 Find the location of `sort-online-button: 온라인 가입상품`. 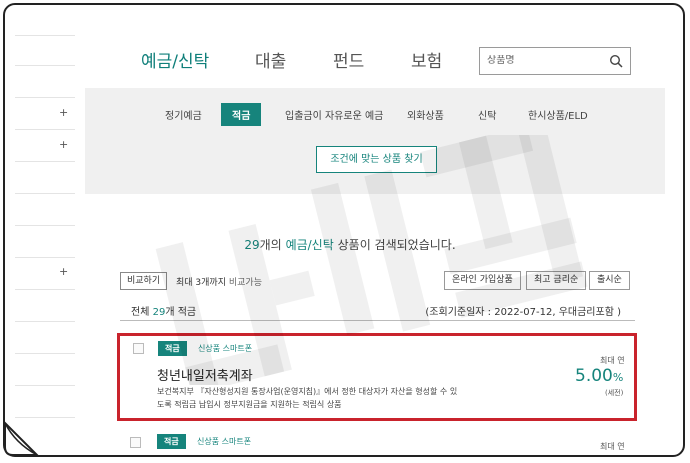

sort-online-button: 온라인 가입상품 is located at coordinates (482, 280).